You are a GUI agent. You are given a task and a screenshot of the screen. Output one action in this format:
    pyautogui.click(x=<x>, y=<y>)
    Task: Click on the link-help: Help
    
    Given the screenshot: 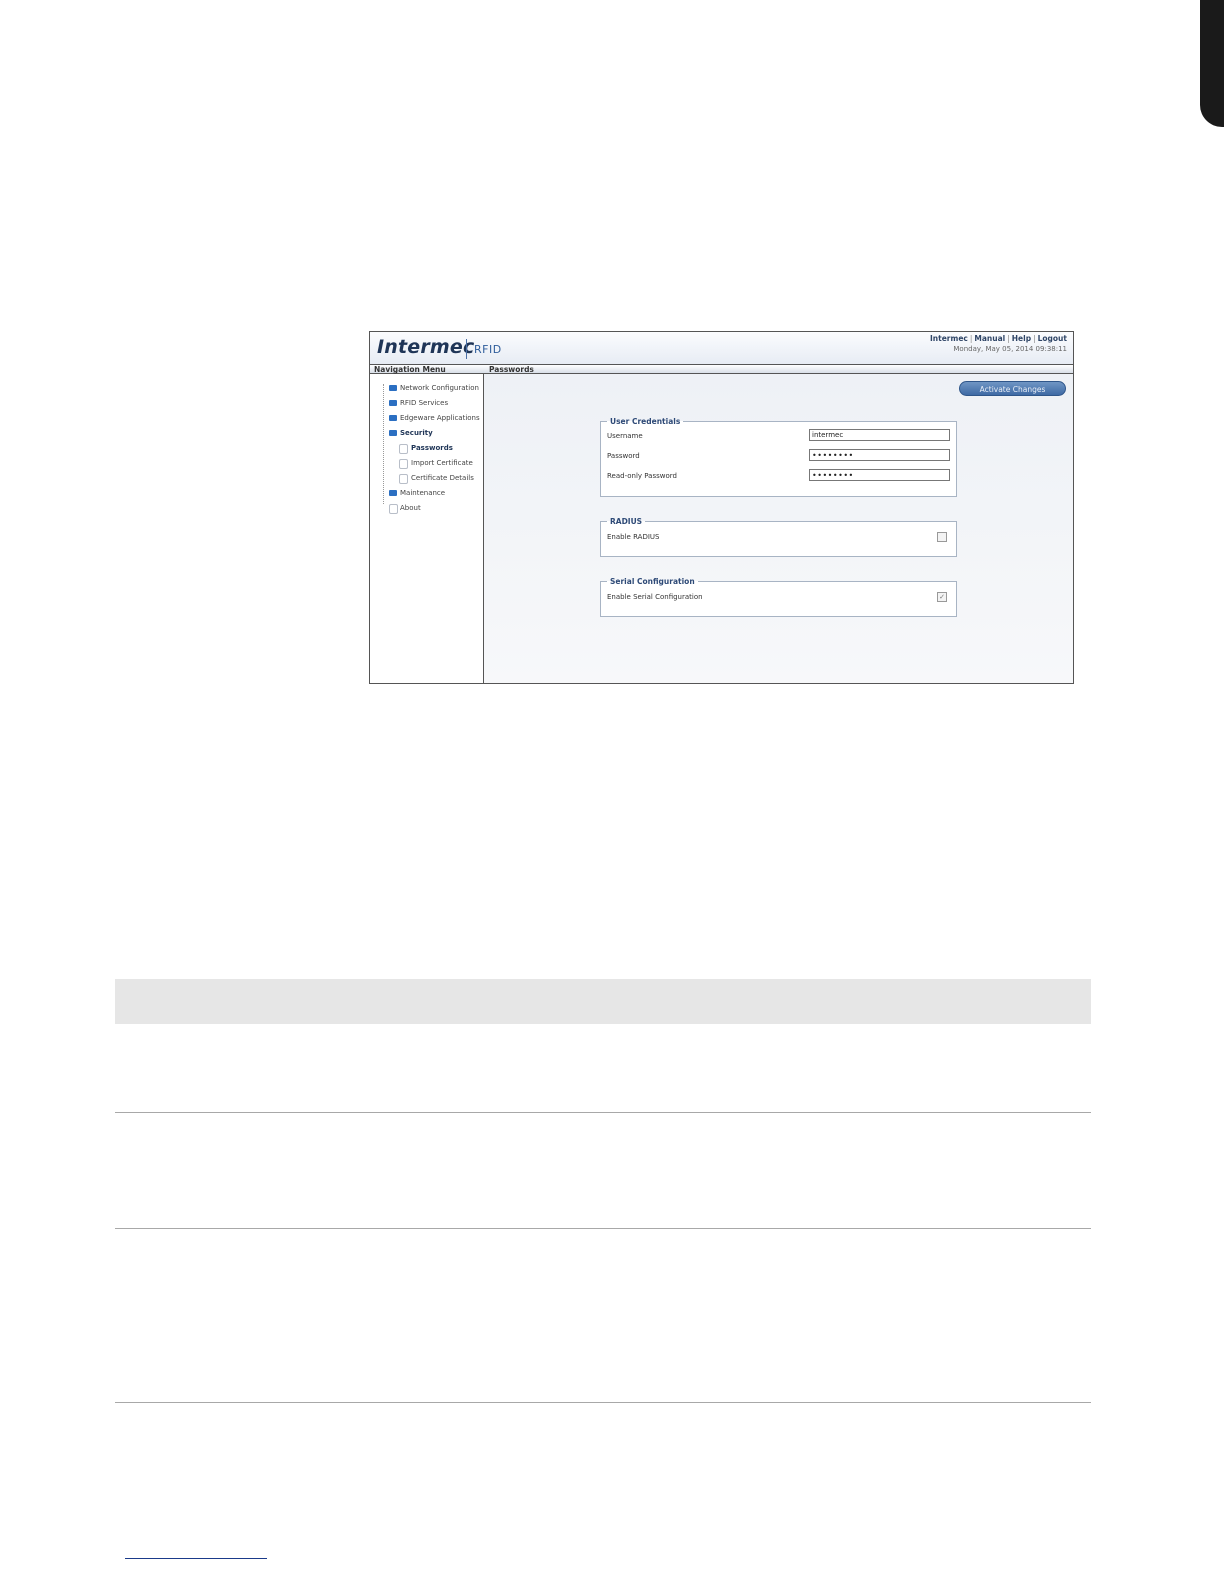 What is the action you would take?
    pyautogui.click(x=1021, y=338)
    